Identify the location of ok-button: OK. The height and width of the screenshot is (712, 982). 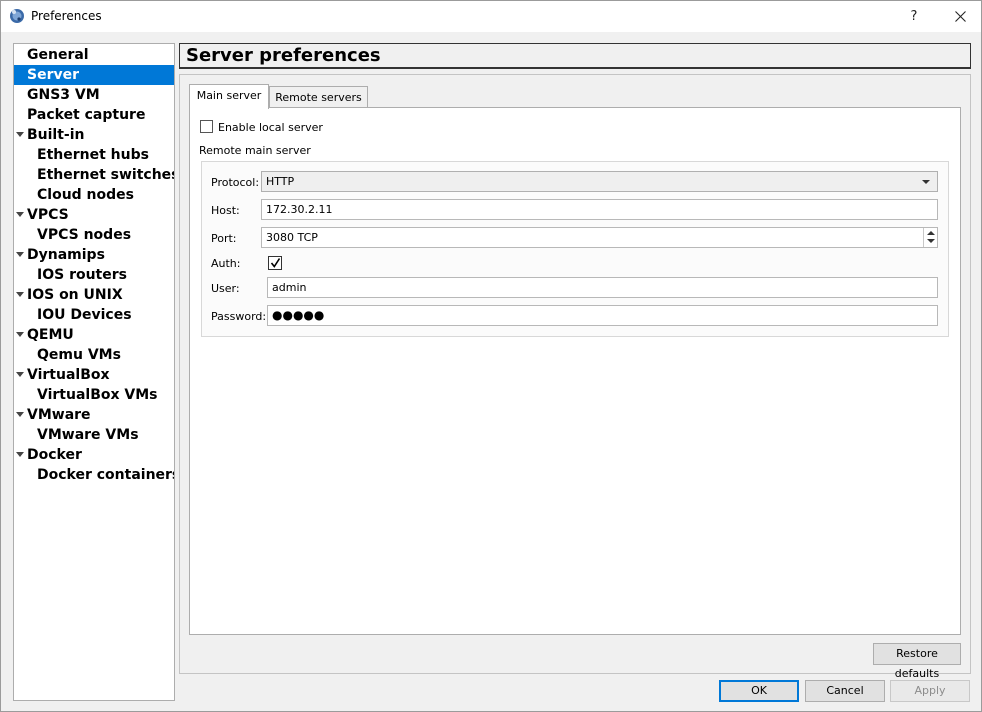
(759, 691).